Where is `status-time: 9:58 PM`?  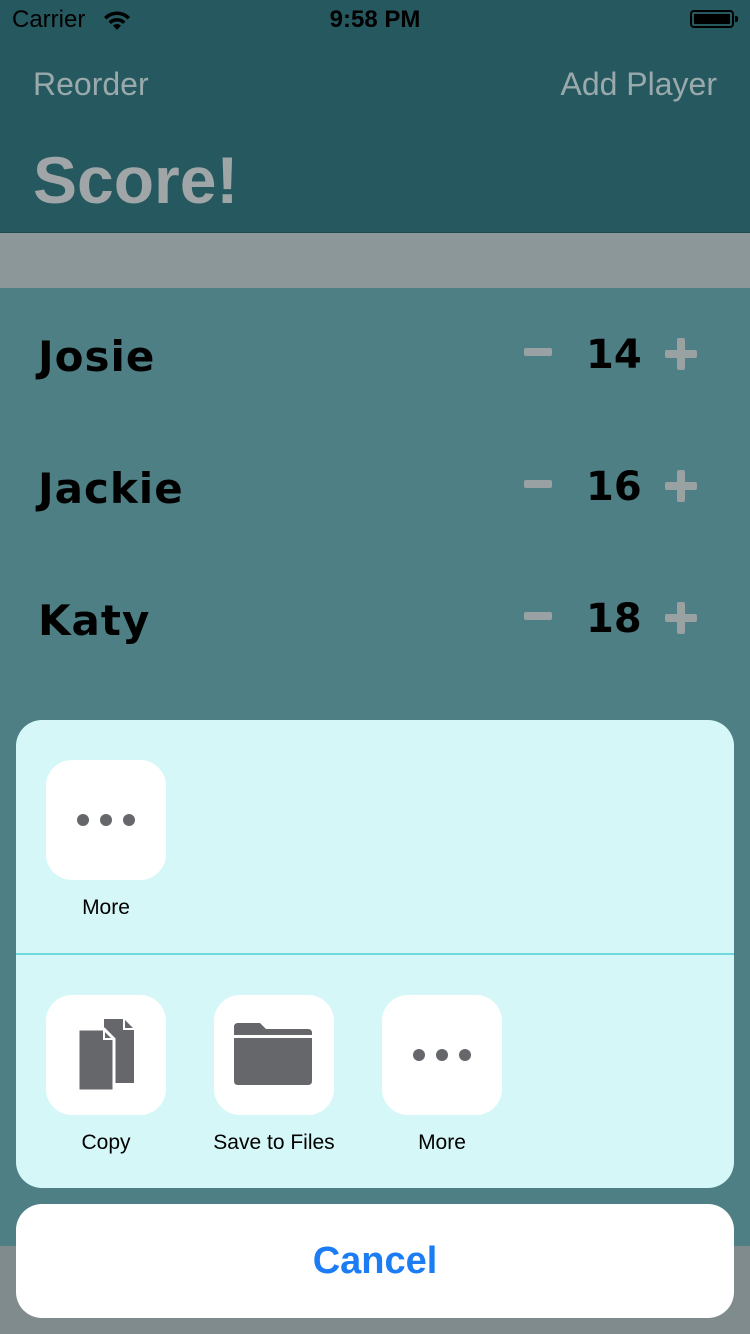 status-time: 9:58 PM is located at coordinates (375, 19).